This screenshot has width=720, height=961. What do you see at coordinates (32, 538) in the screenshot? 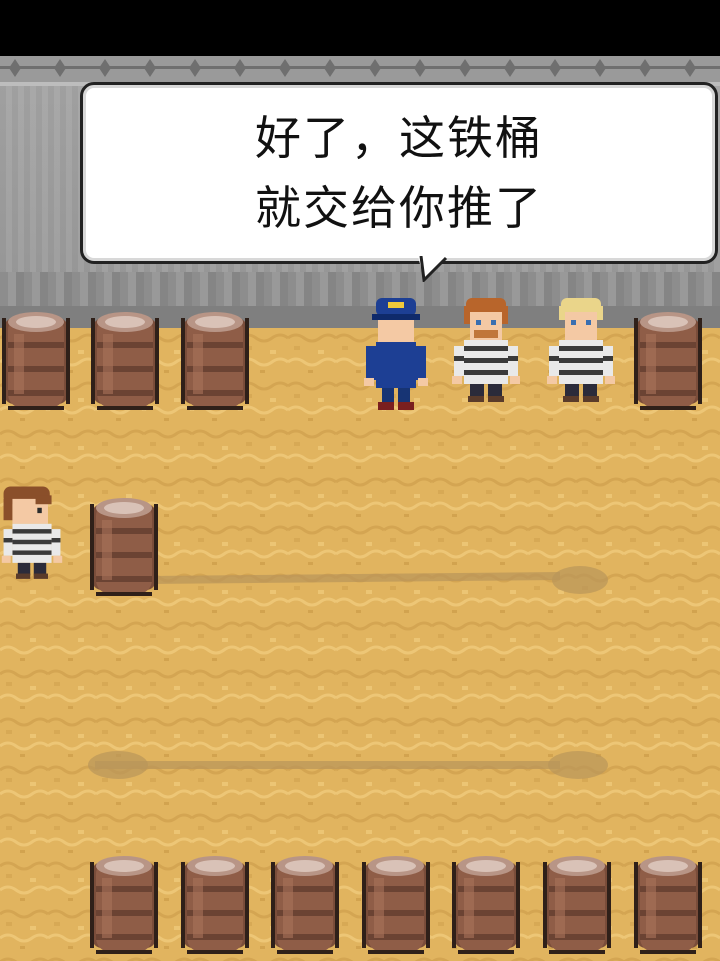
I see `player-prisoner-sprite` at bounding box center [32, 538].